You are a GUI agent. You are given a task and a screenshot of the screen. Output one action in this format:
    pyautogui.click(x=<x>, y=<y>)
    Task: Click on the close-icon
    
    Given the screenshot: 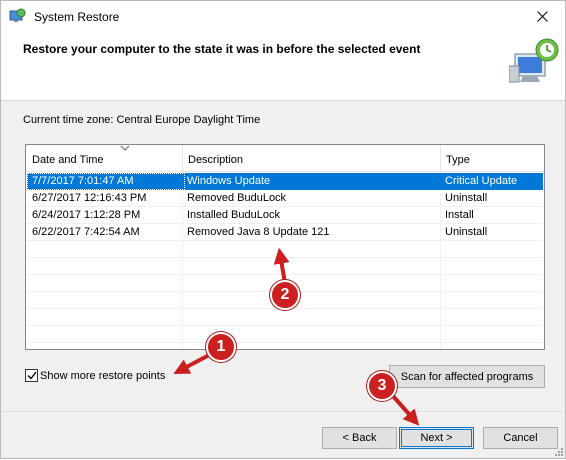 What is the action you would take?
    pyautogui.click(x=542, y=16)
    